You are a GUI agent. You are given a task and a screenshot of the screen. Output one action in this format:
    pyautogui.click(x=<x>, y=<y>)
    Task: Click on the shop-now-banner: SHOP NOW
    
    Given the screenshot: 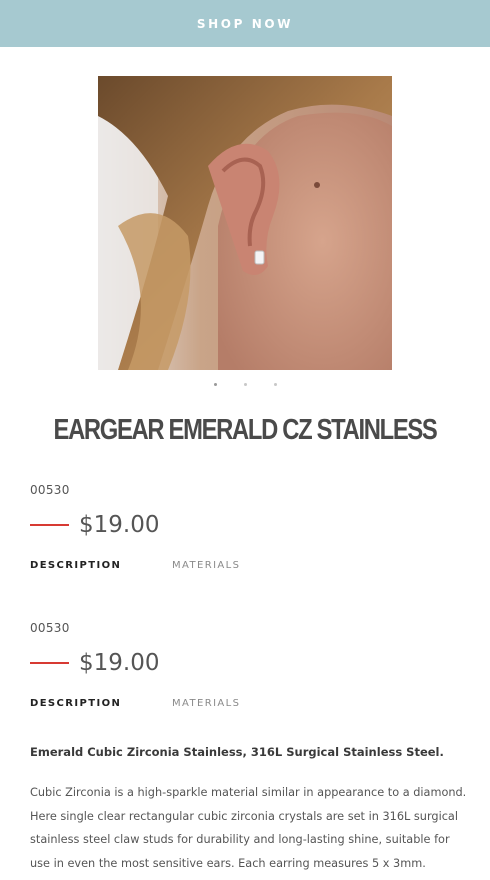 What is the action you would take?
    pyautogui.click(x=245, y=23)
    